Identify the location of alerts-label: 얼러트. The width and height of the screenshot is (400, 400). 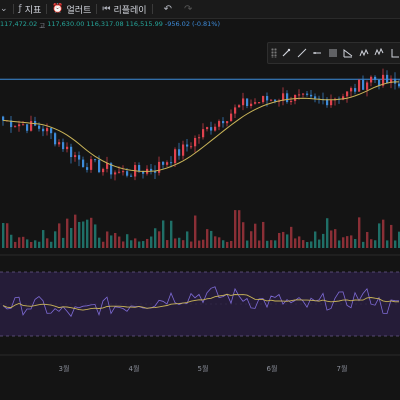
(79, 10).